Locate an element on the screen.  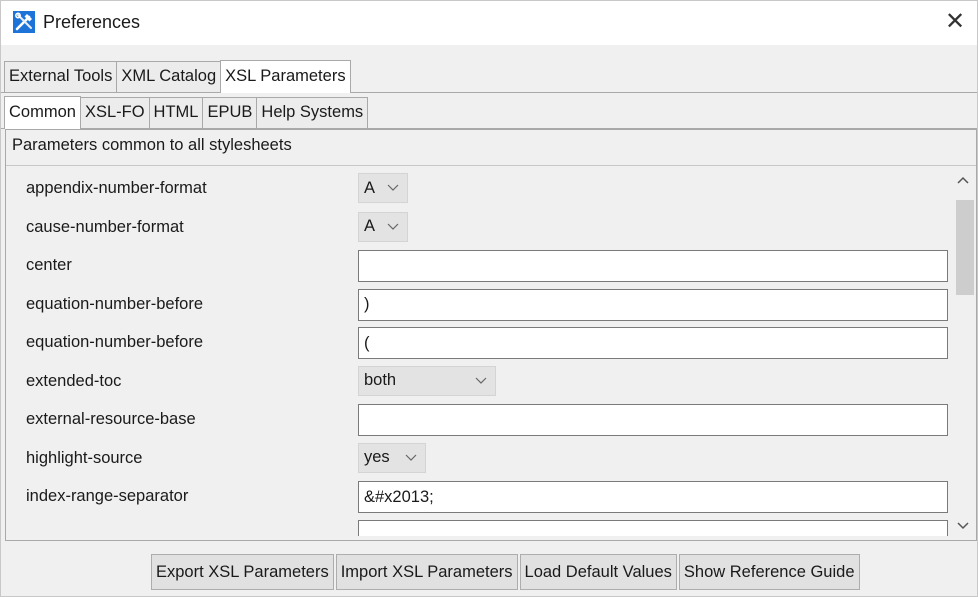
center-input is located at coordinates (653, 266).